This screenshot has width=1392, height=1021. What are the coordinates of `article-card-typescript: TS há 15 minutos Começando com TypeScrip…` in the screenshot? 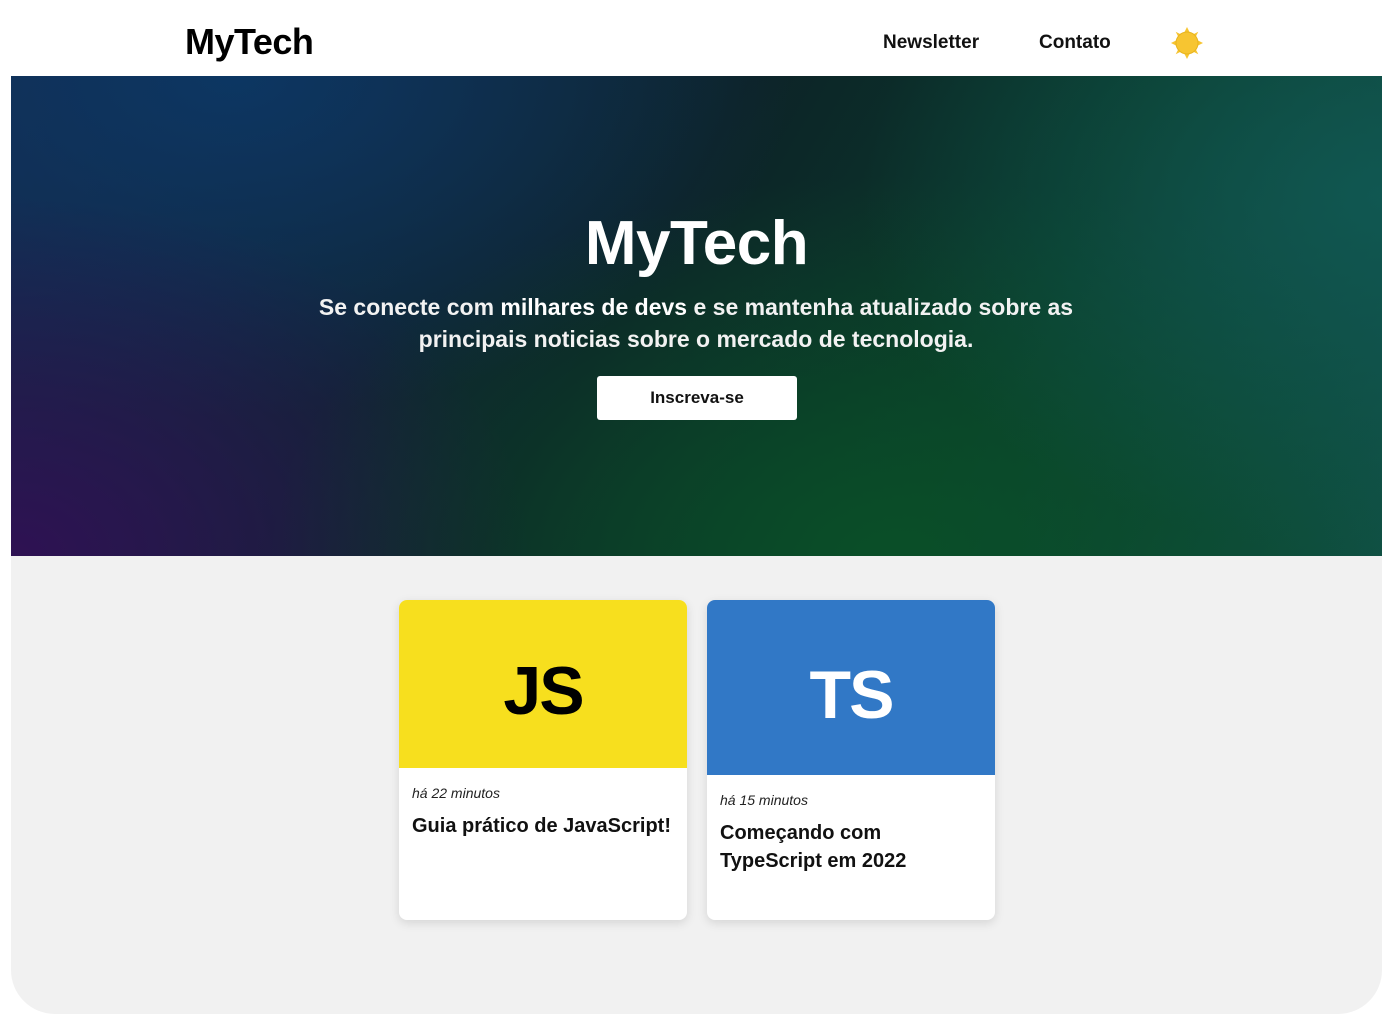 It's located at (851, 760).